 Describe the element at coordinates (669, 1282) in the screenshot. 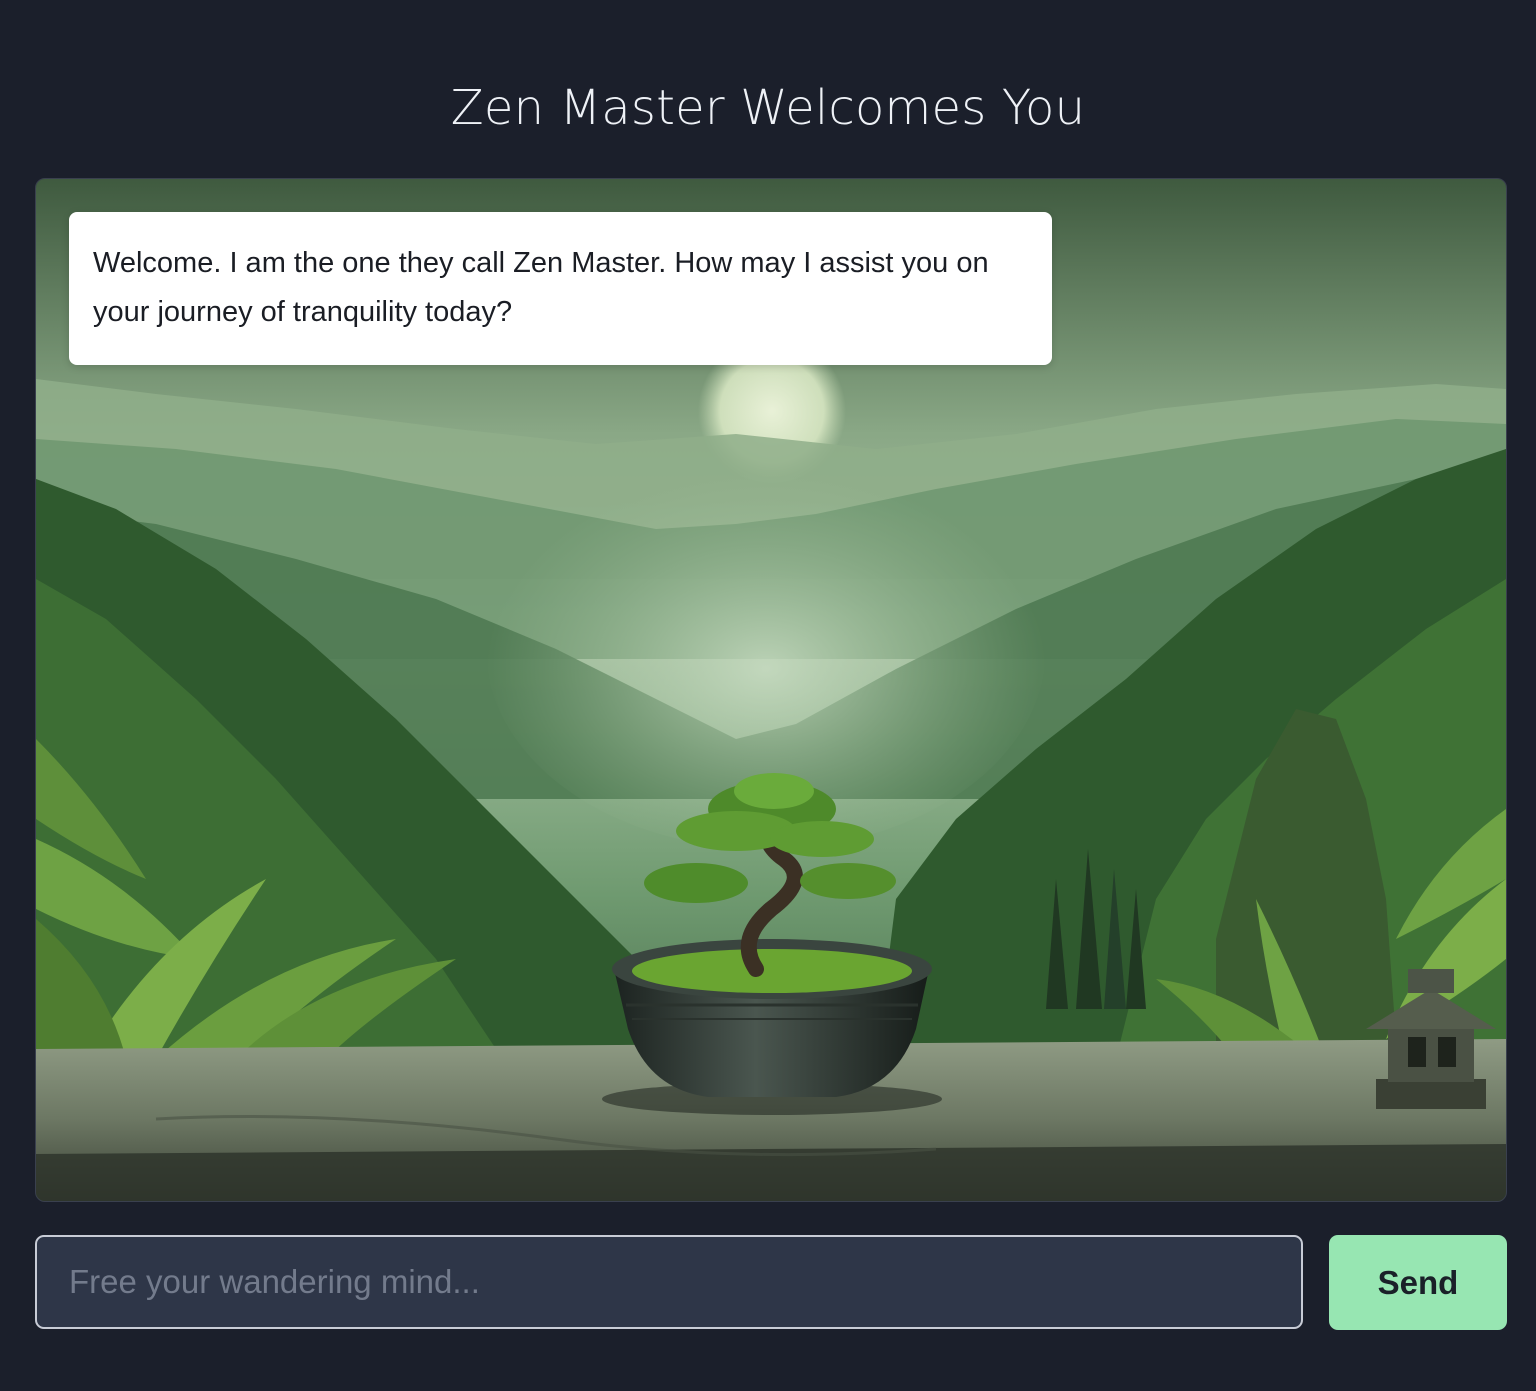

I see `message-input` at that location.